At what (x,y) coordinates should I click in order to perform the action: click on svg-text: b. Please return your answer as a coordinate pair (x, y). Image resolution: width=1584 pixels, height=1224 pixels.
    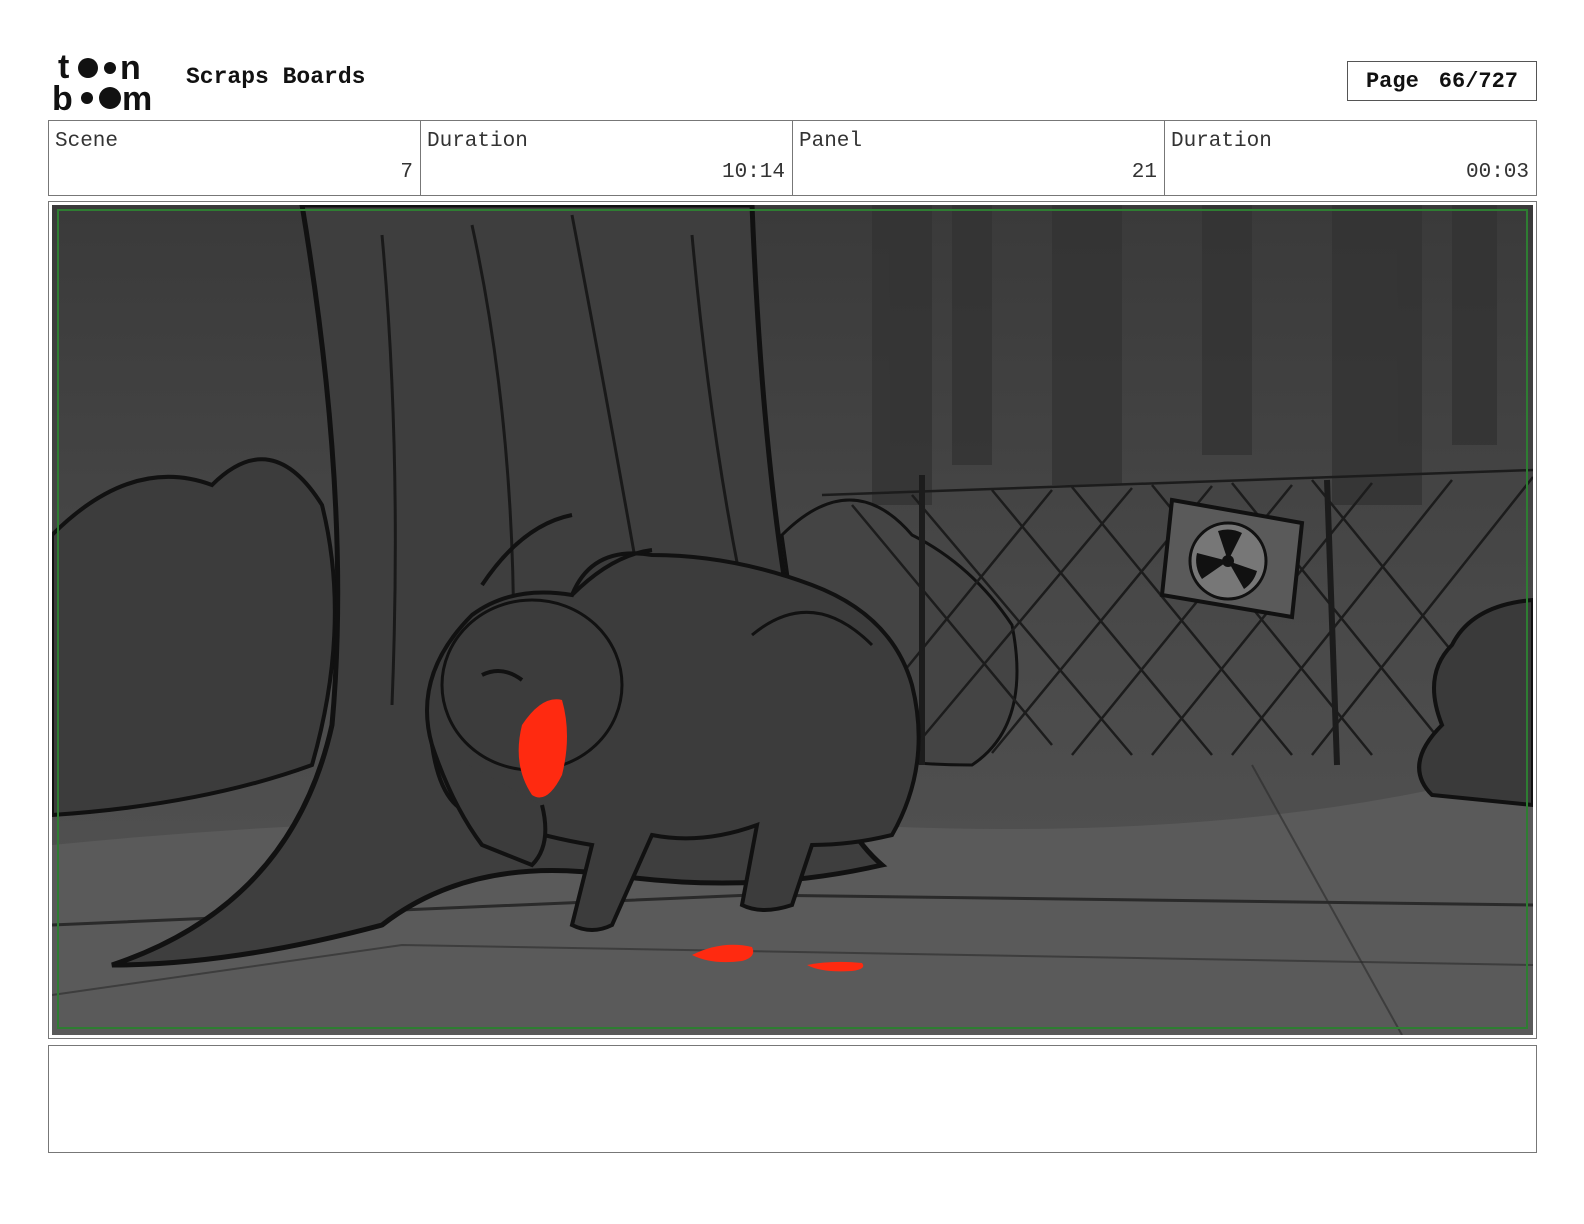
    Looking at the image, I should click on (62, 97).